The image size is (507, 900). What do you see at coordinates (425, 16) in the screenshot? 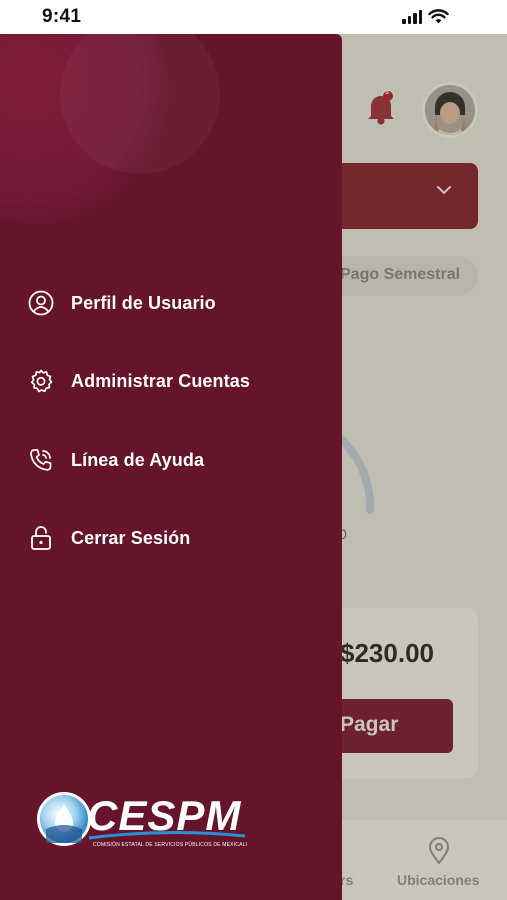
I see `status-icons` at bounding box center [425, 16].